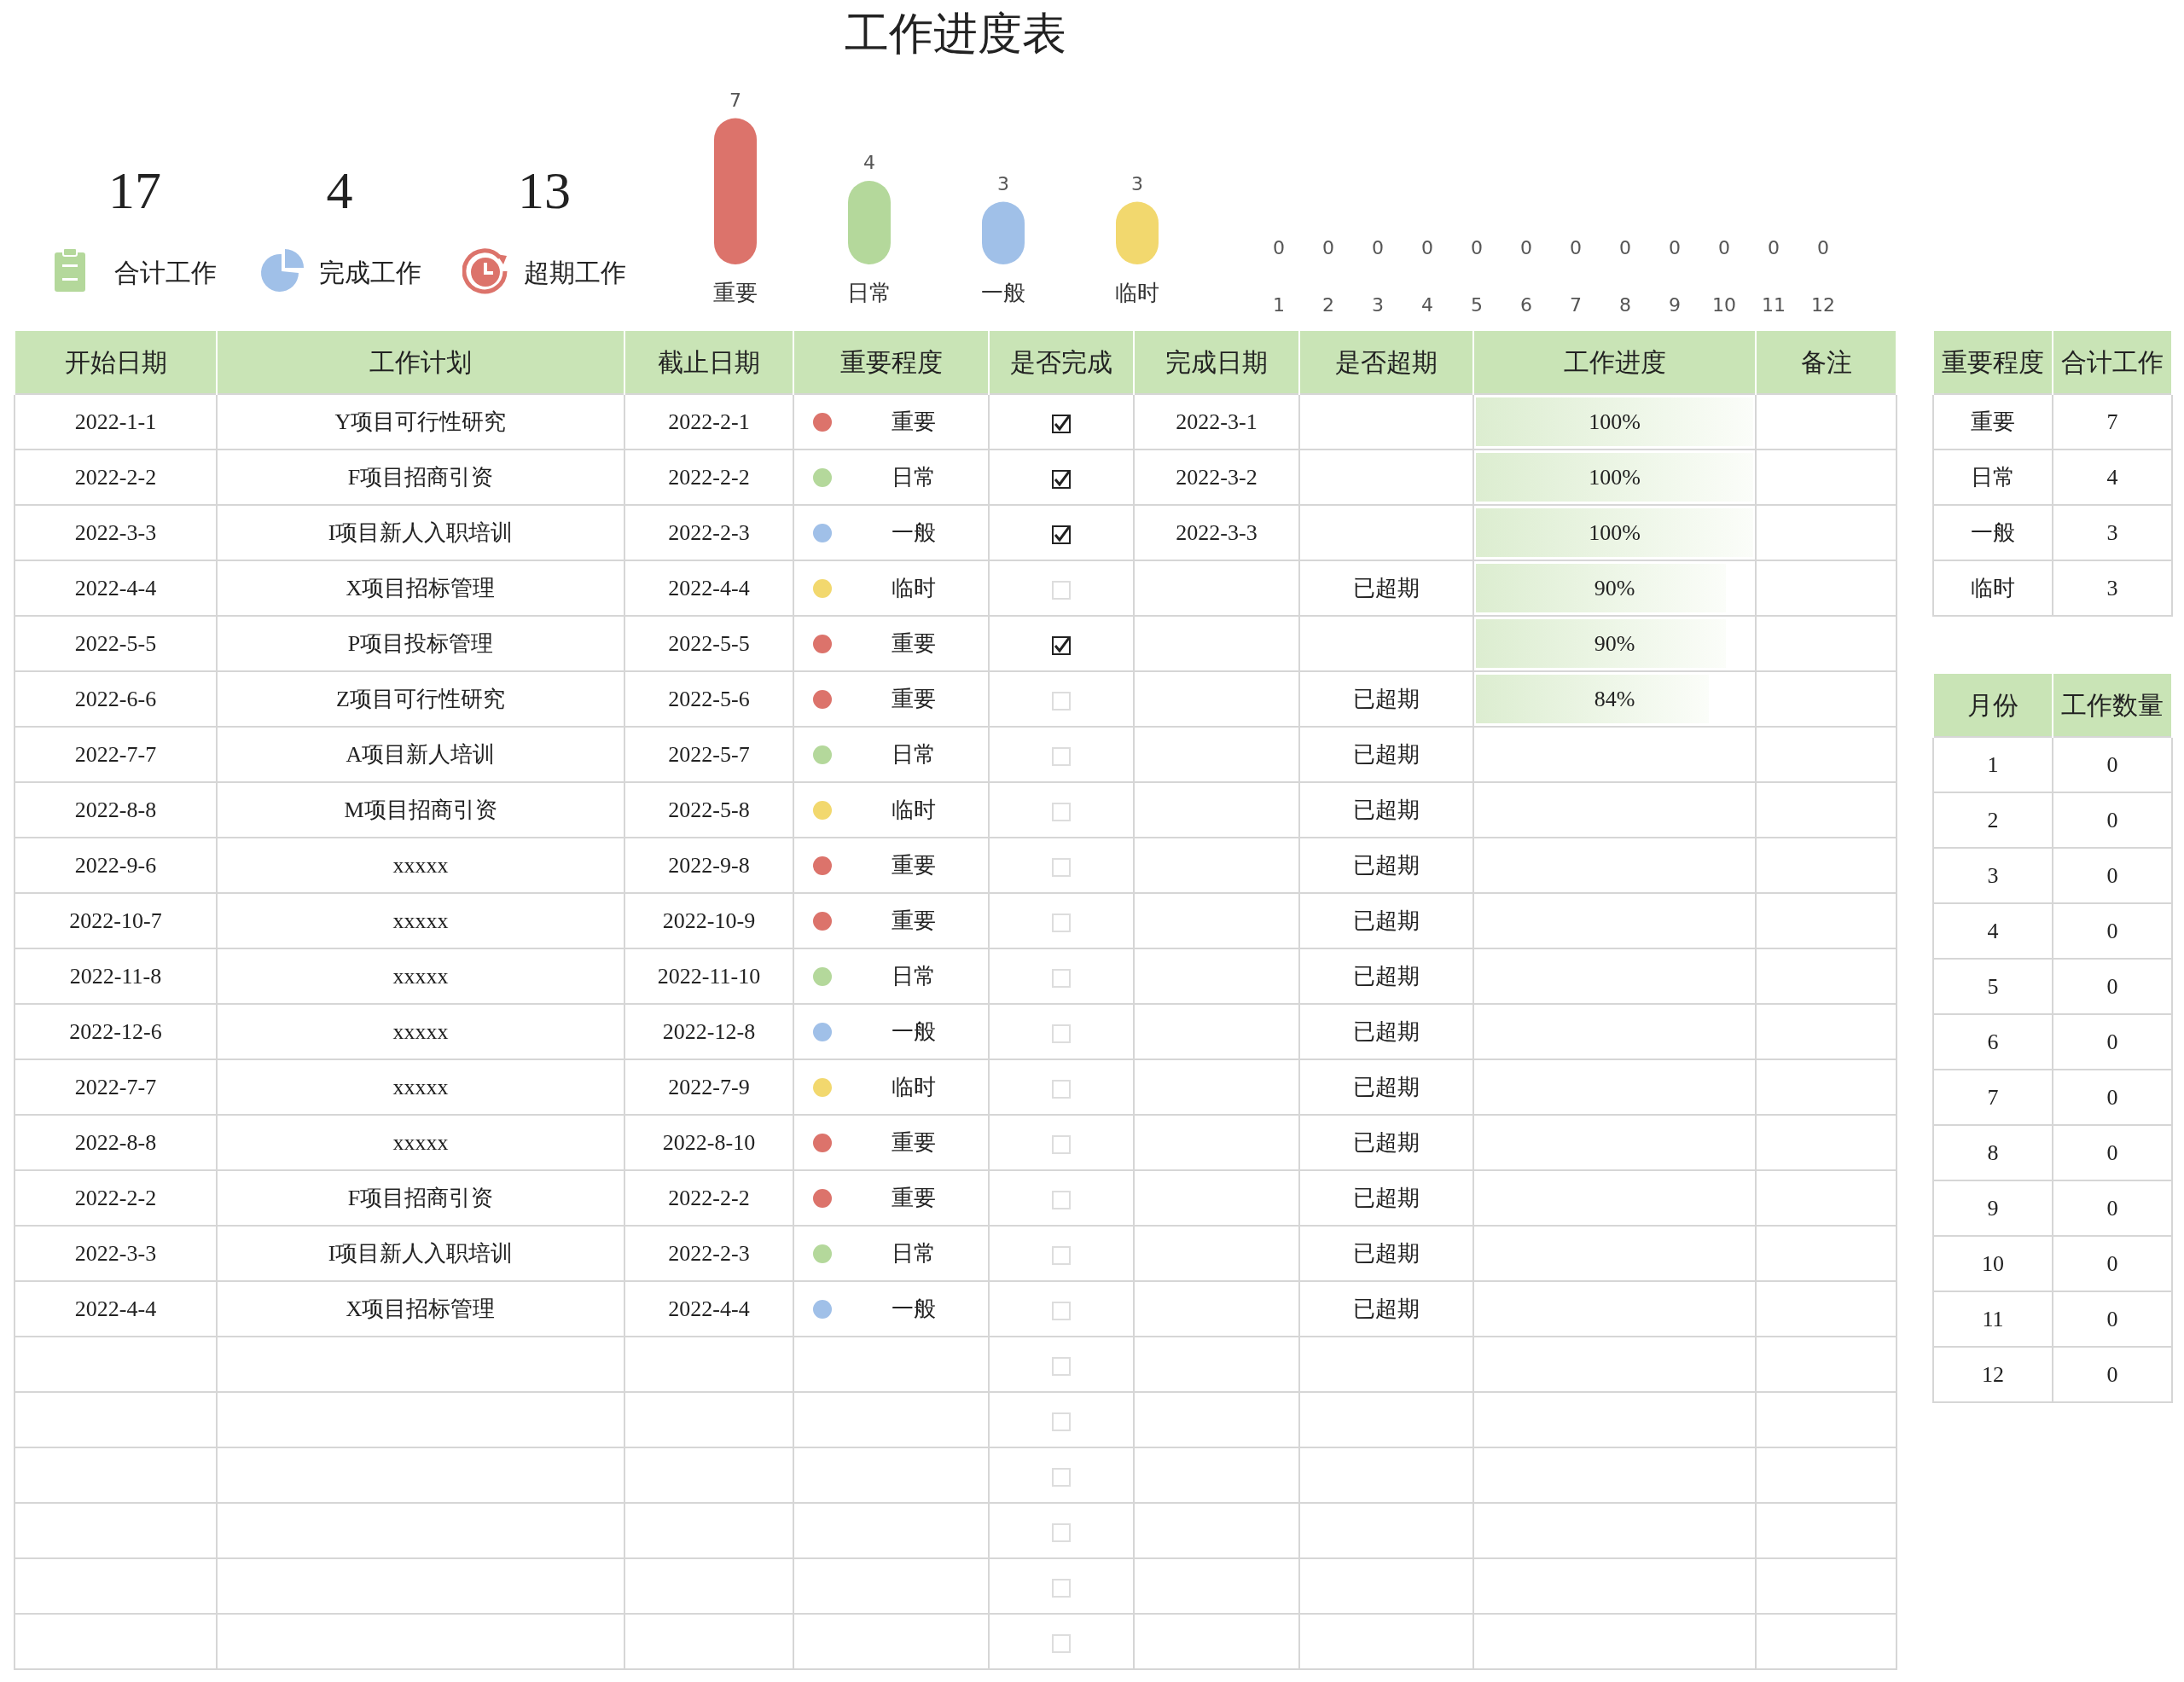 The image size is (2184, 1682). I want to click on month-label: 11, so click(1774, 305).